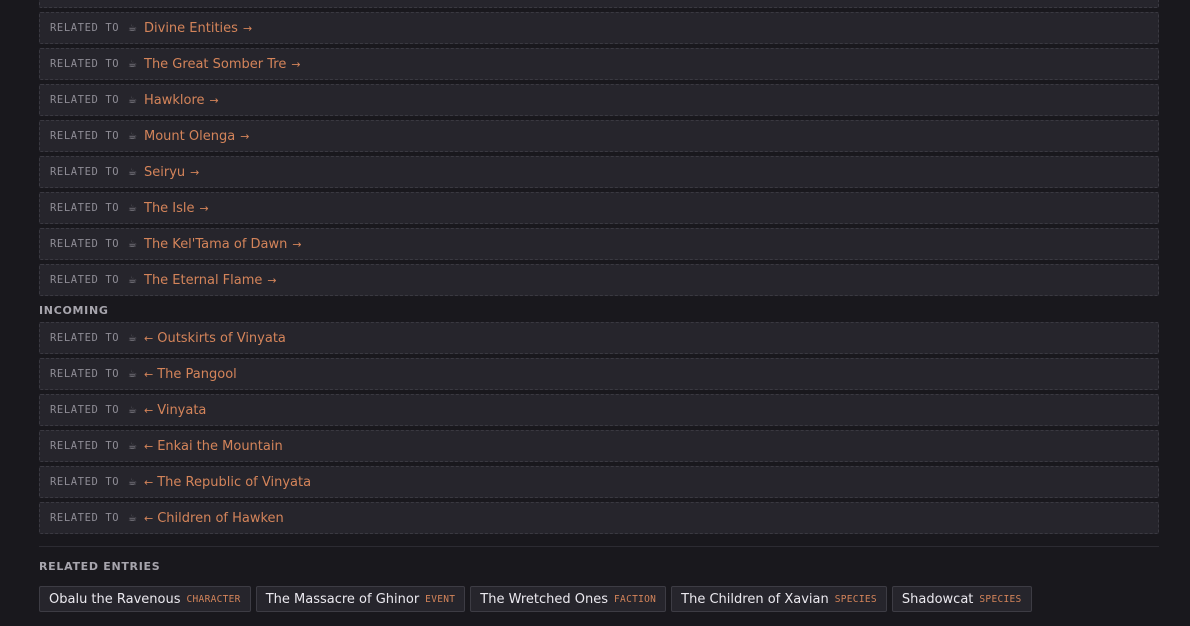 Image resolution: width=1190 pixels, height=626 pixels. What do you see at coordinates (181, 410) in the screenshot?
I see `relation-link: Vinyata` at bounding box center [181, 410].